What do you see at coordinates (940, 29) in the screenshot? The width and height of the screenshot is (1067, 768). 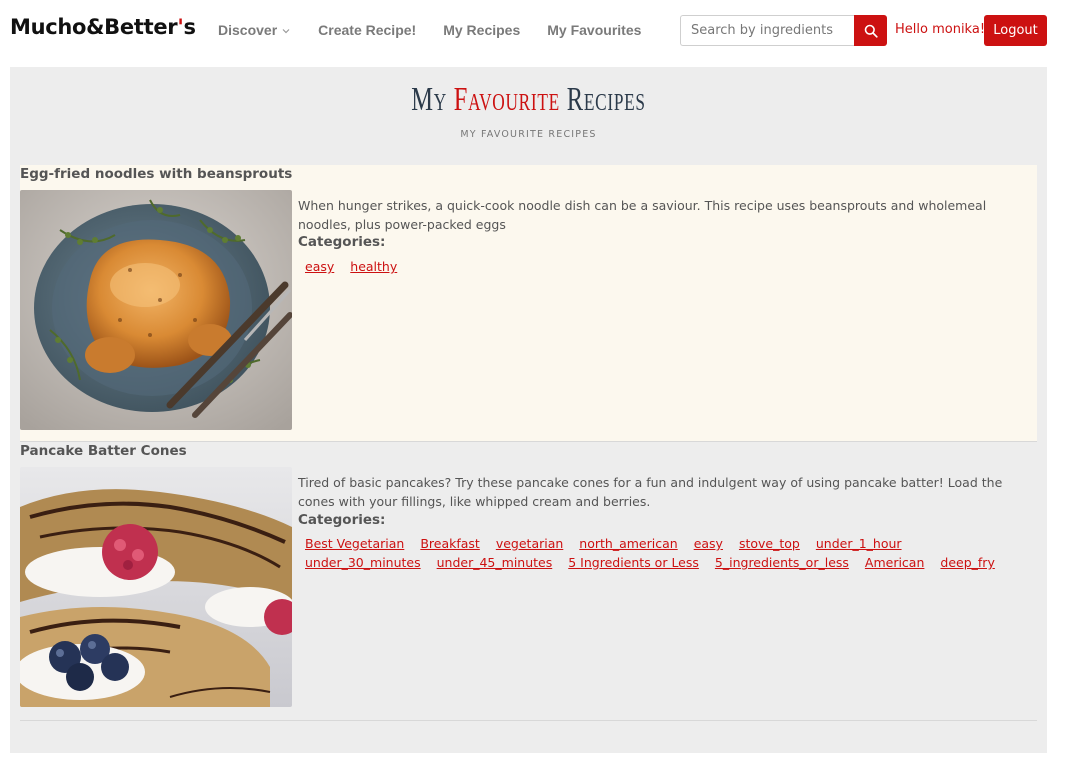 I see `user-greeting: Hello monika!` at bounding box center [940, 29].